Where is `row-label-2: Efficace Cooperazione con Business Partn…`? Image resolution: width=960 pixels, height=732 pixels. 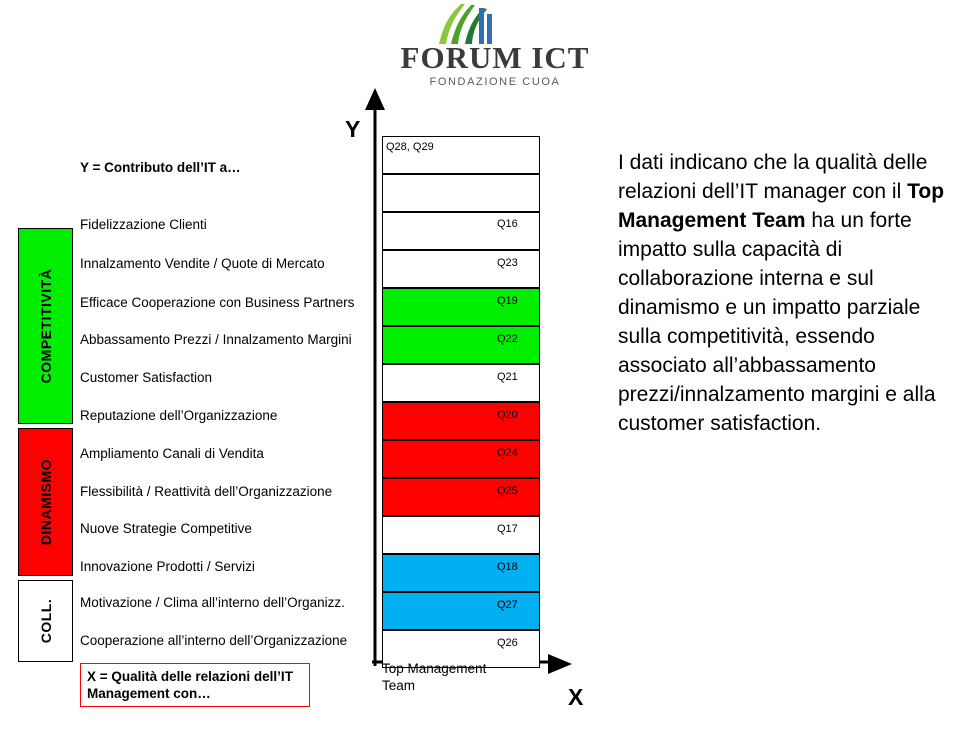 row-label-2: Efficace Cooperazione con Business Partn… is located at coordinates (217, 302).